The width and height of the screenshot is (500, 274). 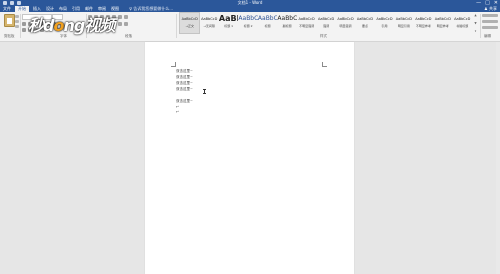 I want to click on doc-line-3: 双击这里~, so click(x=184, y=83).